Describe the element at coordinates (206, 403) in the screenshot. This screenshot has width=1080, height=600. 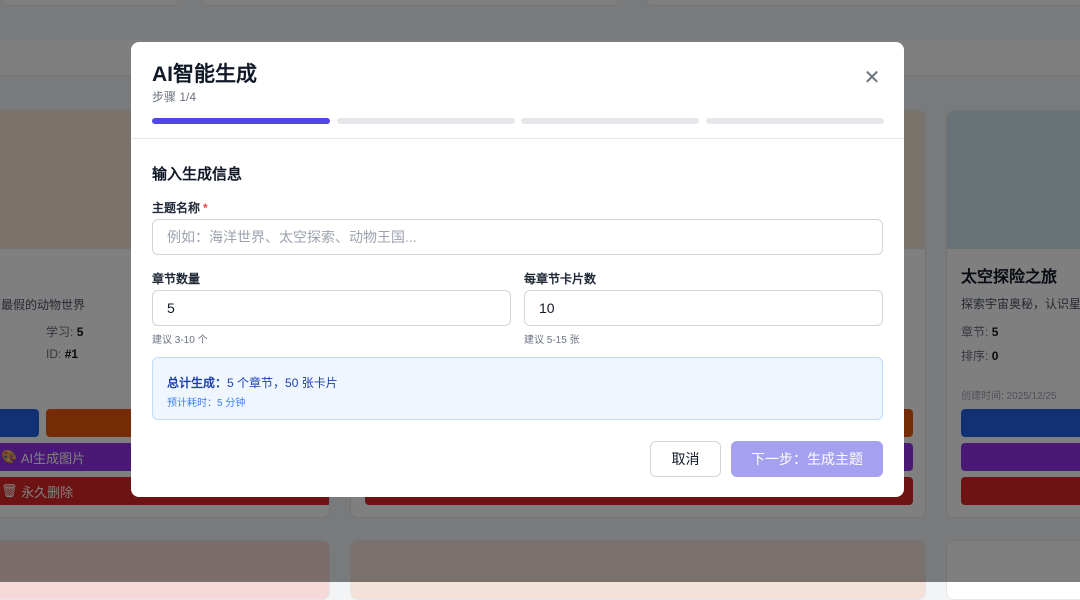
I see `summary-eta: 预计耗时：5 分钟` at that location.